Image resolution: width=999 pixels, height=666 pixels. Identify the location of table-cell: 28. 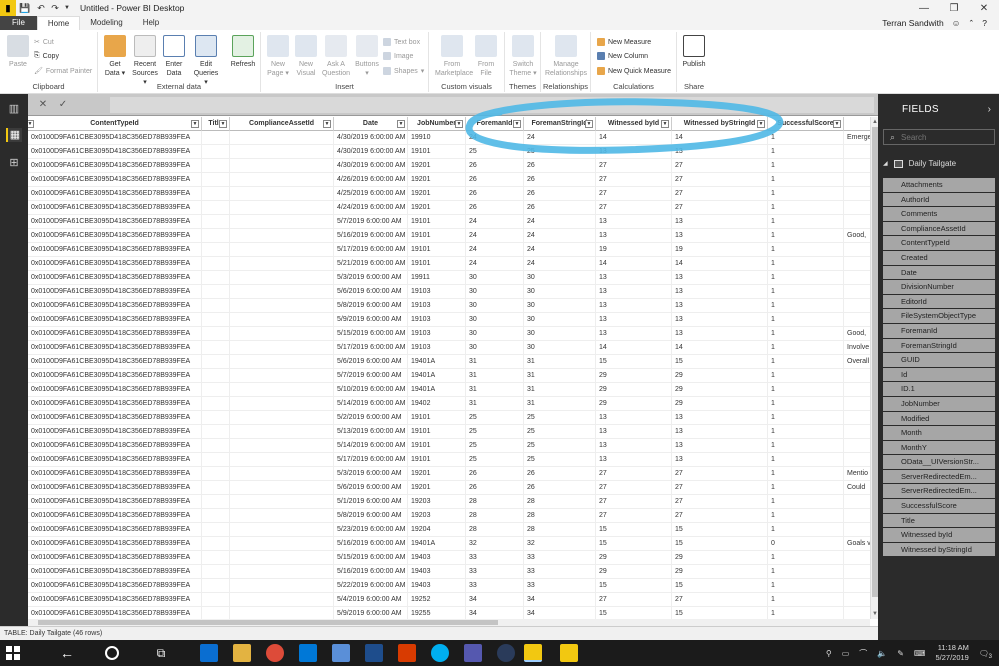
(495, 530).